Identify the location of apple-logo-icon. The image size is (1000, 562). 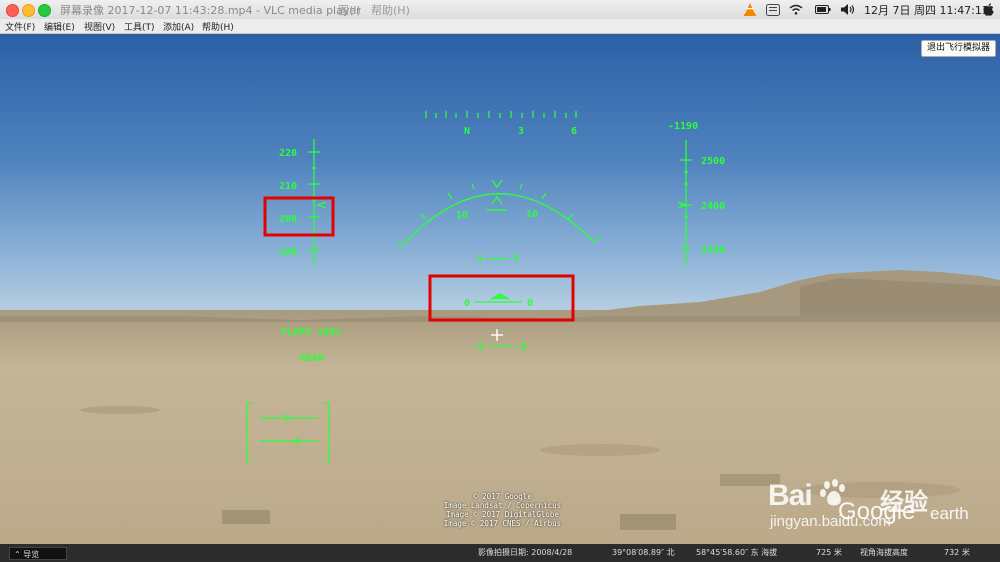
(988, 9).